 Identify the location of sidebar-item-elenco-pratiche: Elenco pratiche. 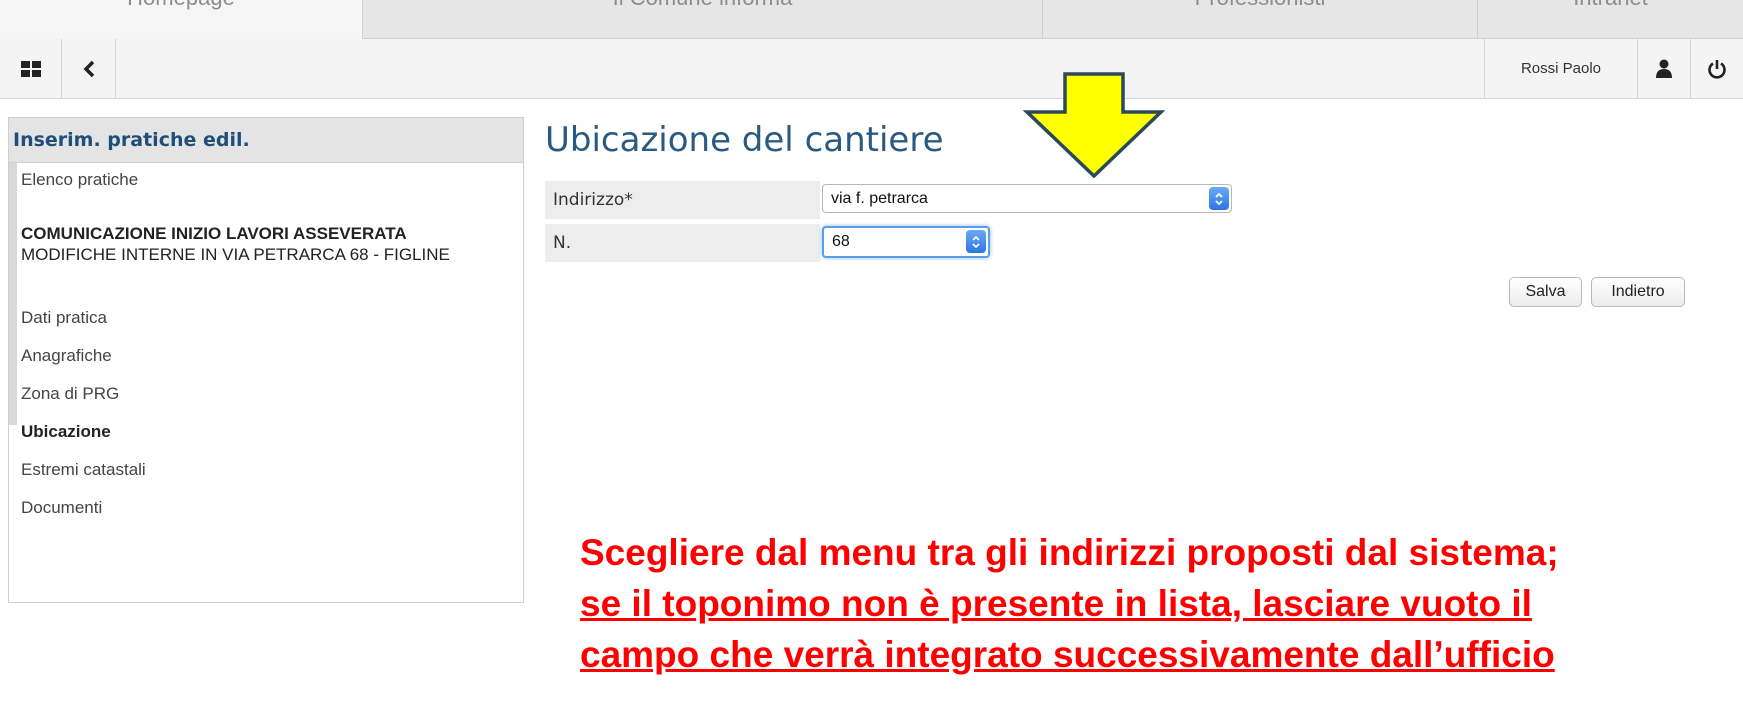
(271, 180).